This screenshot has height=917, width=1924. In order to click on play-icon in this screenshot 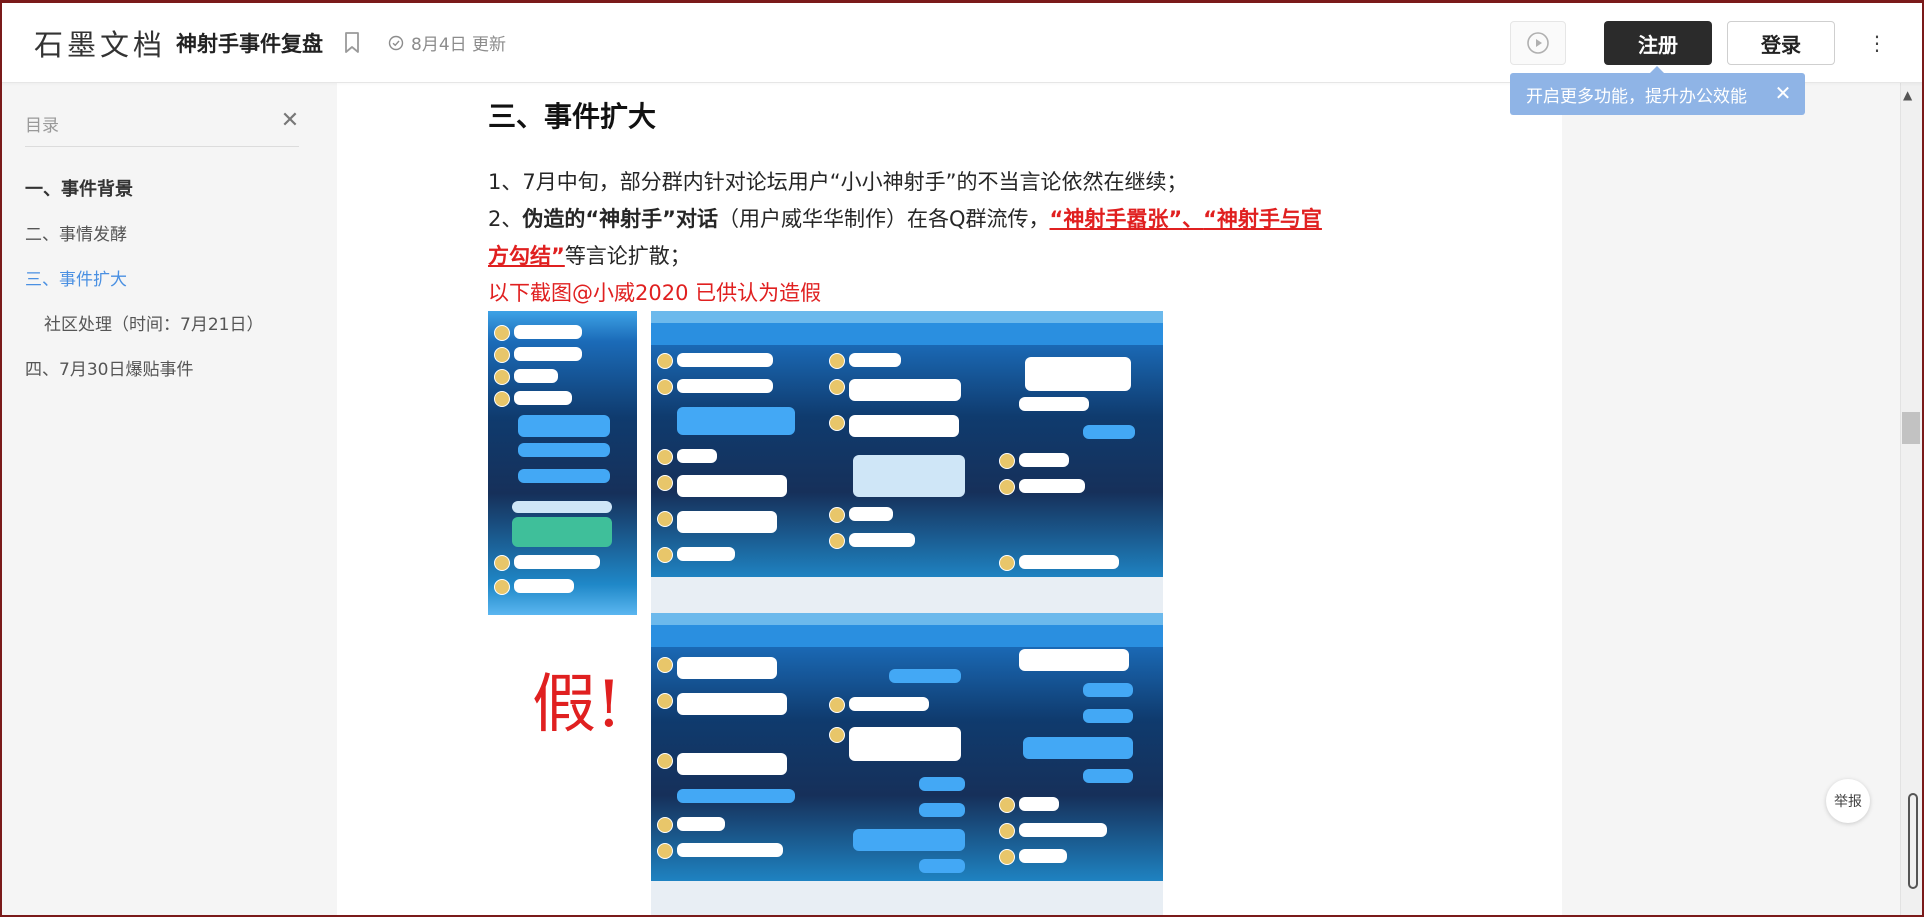, I will do `click(1538, 43)`.